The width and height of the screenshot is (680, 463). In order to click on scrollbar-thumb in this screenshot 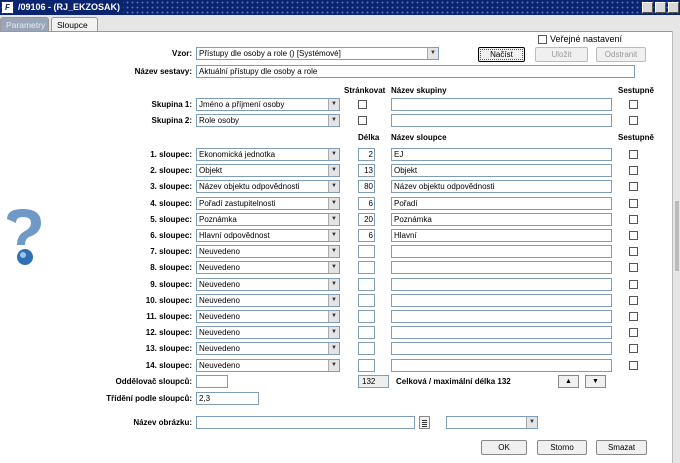, I will do `click(677, 236)`.